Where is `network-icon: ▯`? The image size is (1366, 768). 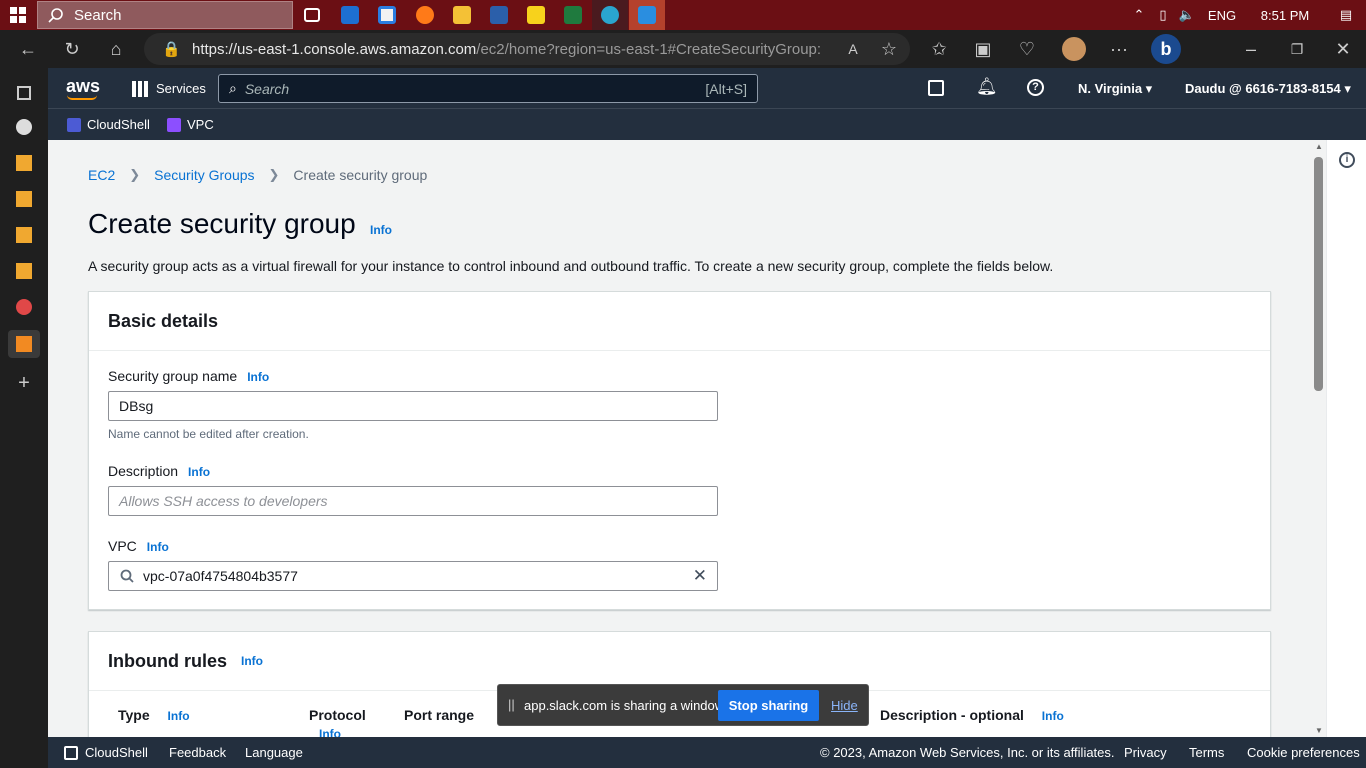 network-icon: ▯ is located at coordinates (1163, 15).